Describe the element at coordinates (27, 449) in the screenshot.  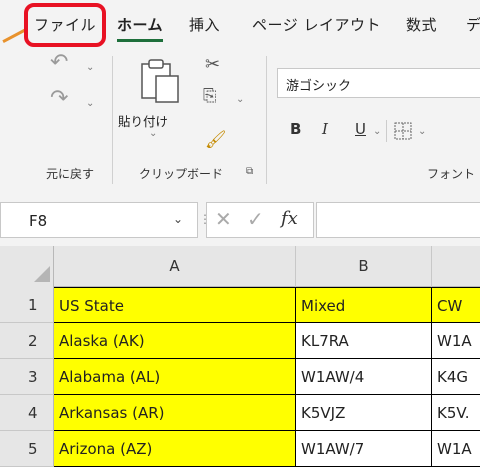
I see `row-header: 5` at that location.